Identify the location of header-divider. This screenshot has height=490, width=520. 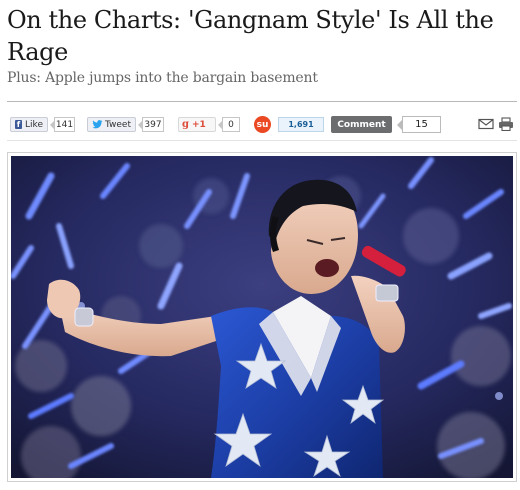
(262, 101).